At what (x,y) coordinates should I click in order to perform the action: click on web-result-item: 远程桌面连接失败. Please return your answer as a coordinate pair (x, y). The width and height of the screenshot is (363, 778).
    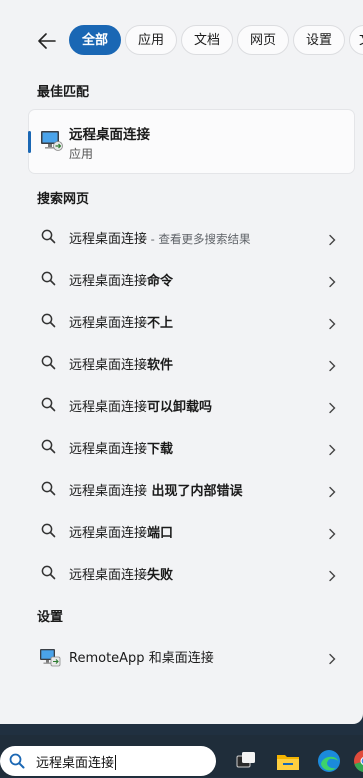
    Looking at the image, I should click on (191, 573).